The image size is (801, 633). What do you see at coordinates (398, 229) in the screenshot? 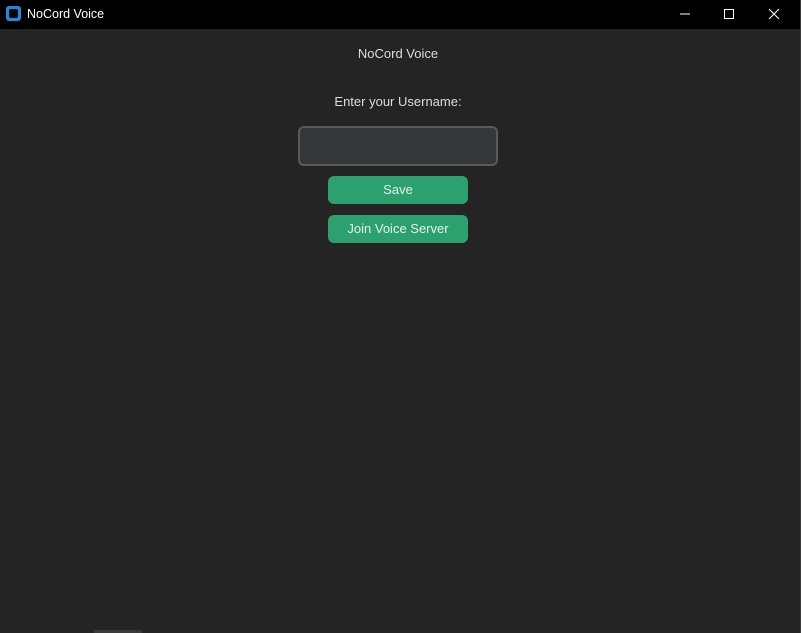
I see `join-voice-server-button: Join Voice Server` at bounding box center [398, 229].